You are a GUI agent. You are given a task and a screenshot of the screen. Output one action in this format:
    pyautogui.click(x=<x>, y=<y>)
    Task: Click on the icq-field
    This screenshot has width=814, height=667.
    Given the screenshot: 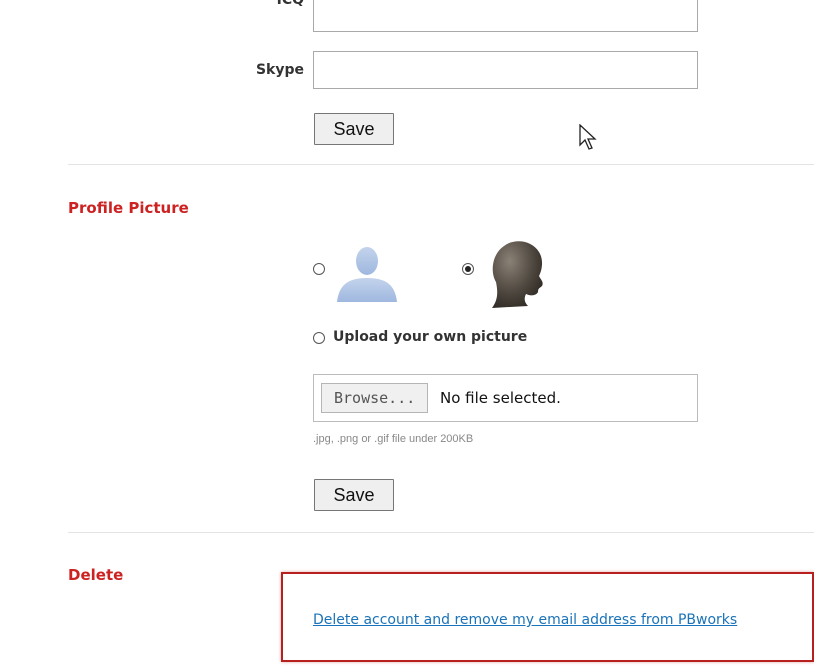 What is the action you would take?
    pyautogui.click(x=505, y=16)
    